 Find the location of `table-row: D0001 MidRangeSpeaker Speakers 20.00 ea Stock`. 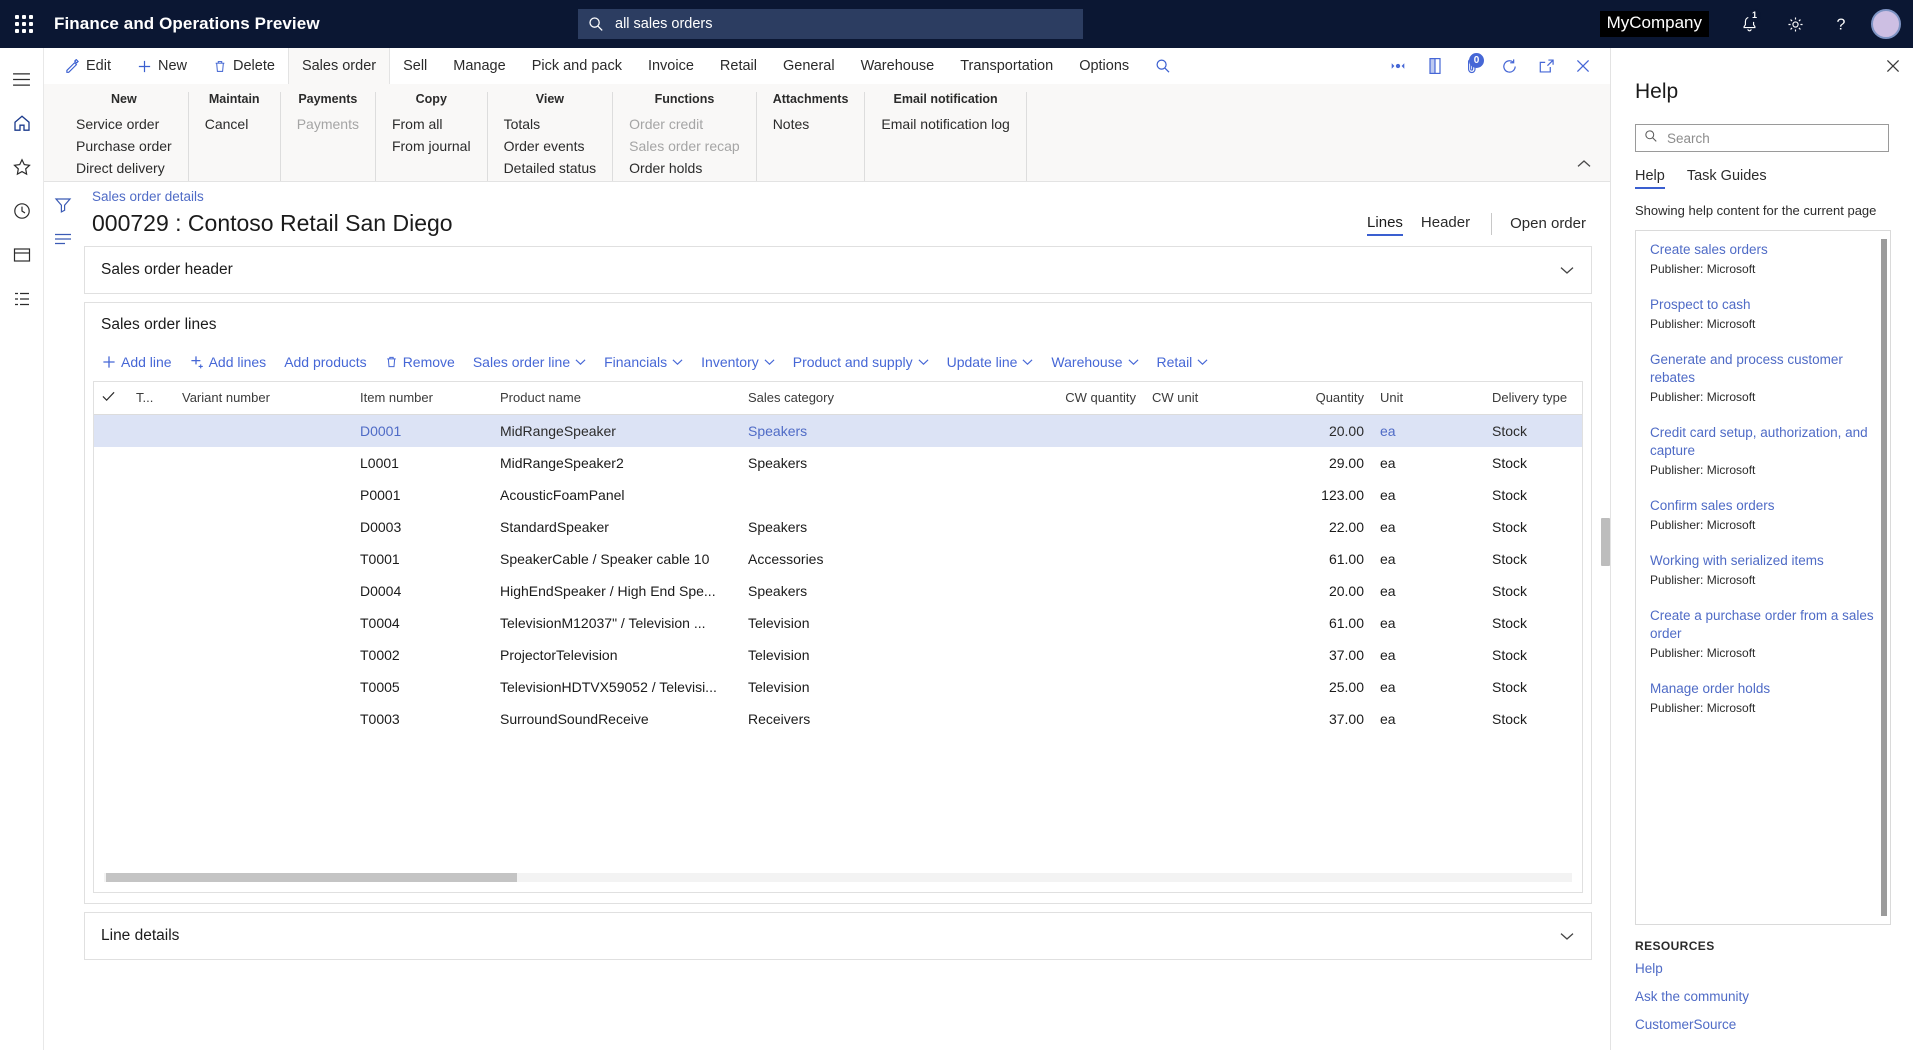

table-row: D0001 MidRangeSpeaker Speakers 20.00 ea Stock is located at coordinates (838, 431).